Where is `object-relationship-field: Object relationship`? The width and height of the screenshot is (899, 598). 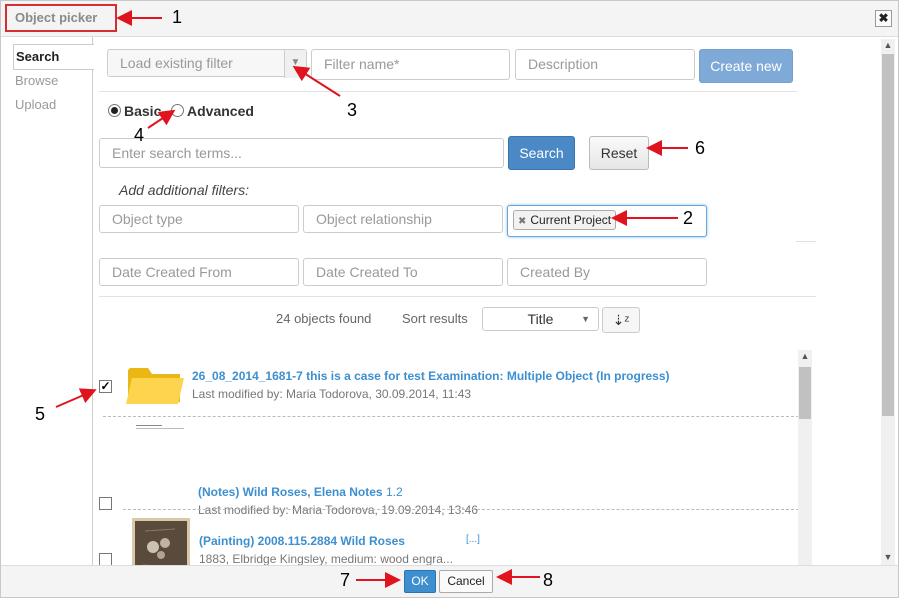 object-relationship-field: Object relationship is located at coordinates (403, 219).